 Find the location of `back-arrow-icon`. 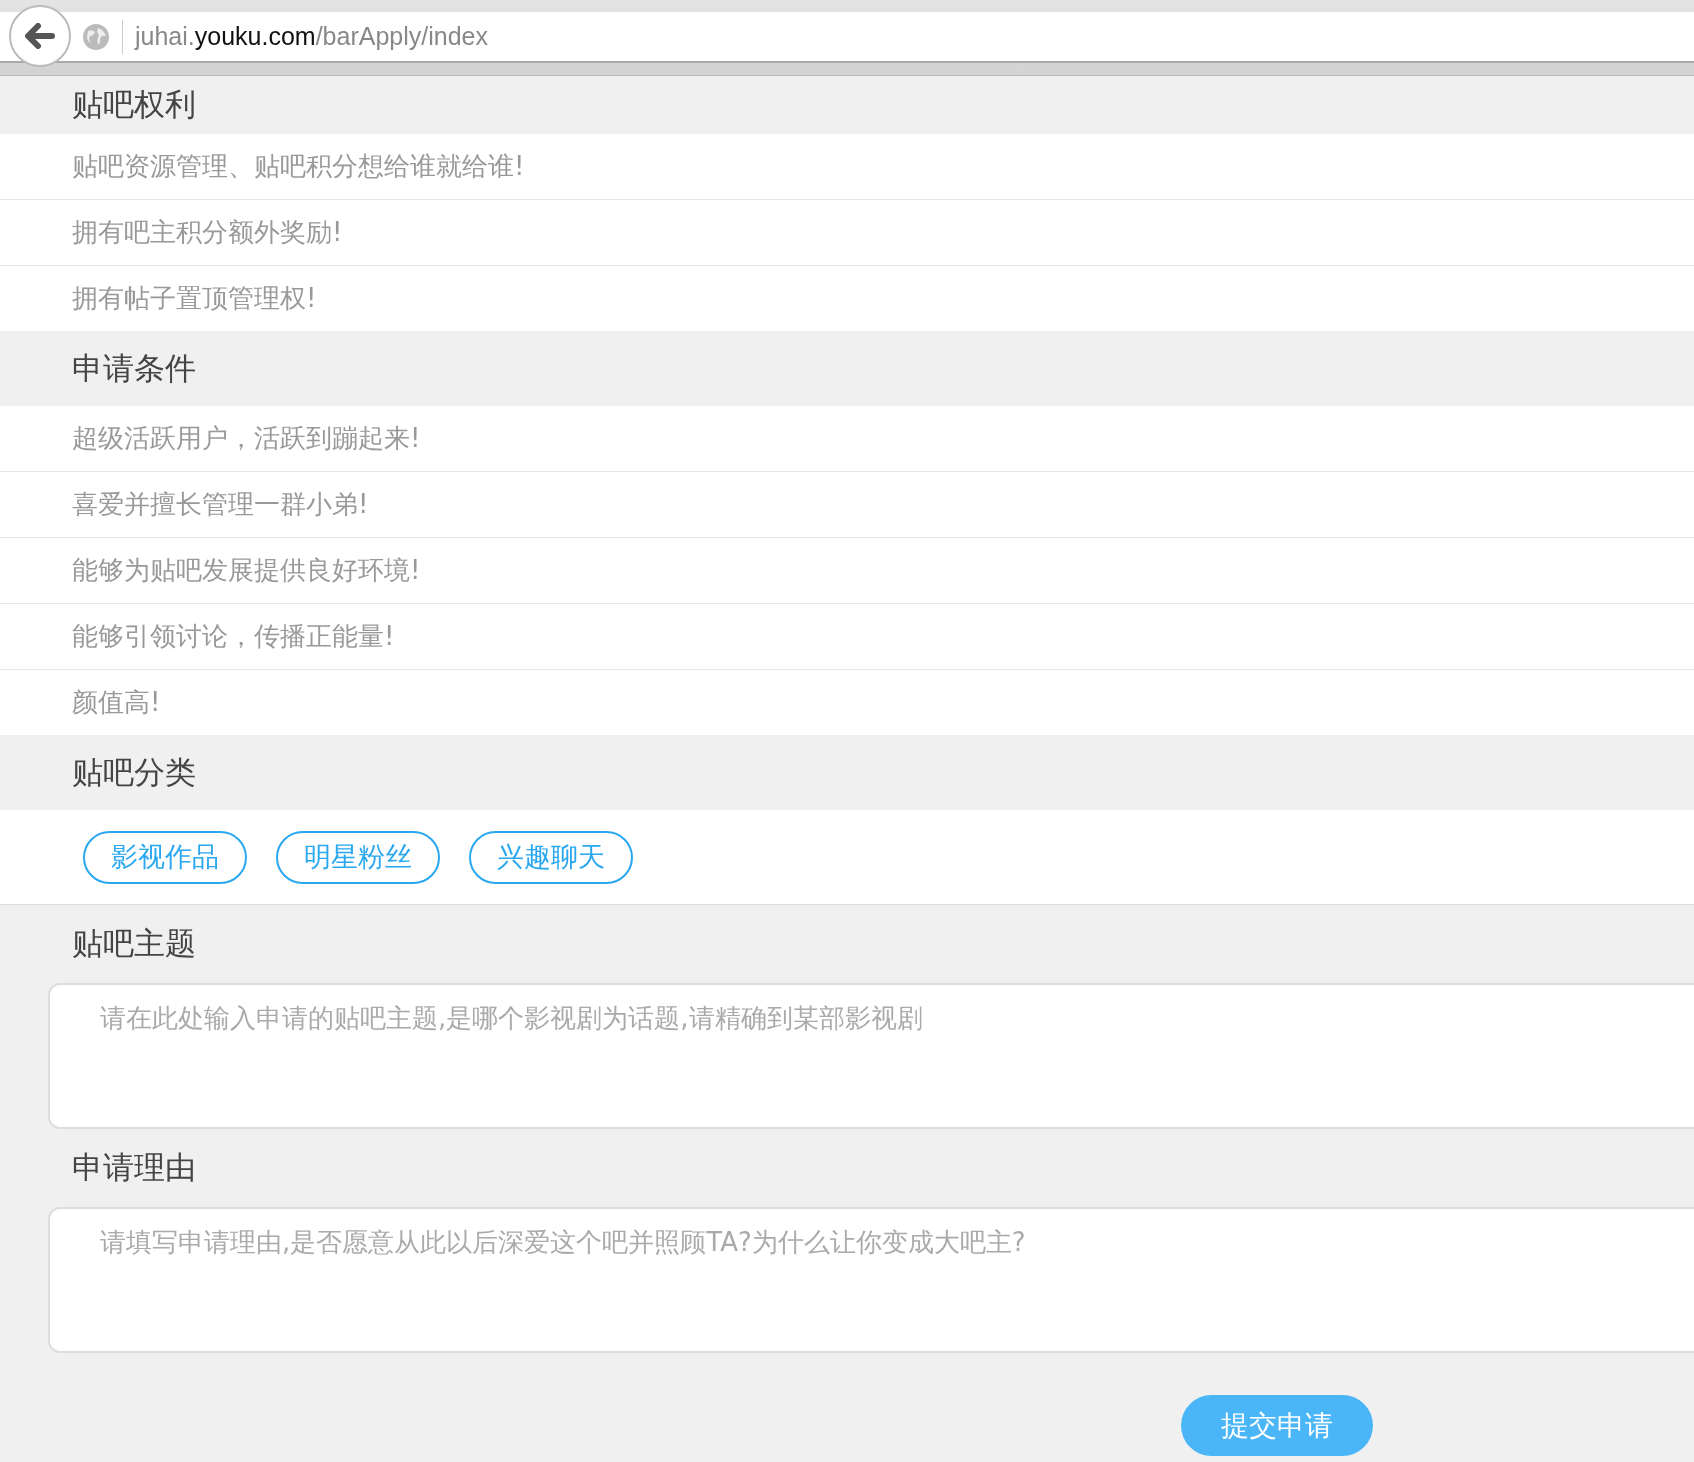

back-arrow-icon is located at coordinates (40, 36).